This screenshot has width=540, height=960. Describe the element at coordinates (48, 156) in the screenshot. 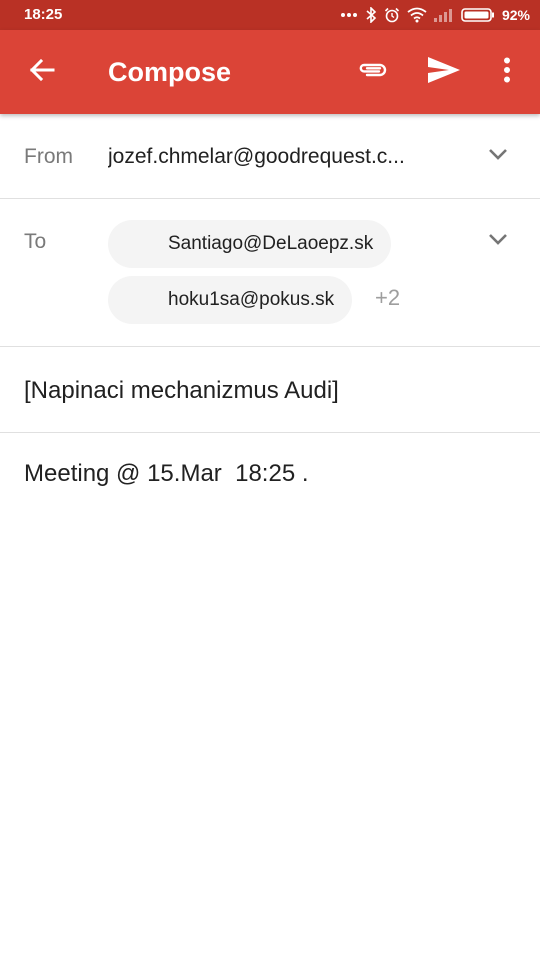

I see `from-label: From` at that location.